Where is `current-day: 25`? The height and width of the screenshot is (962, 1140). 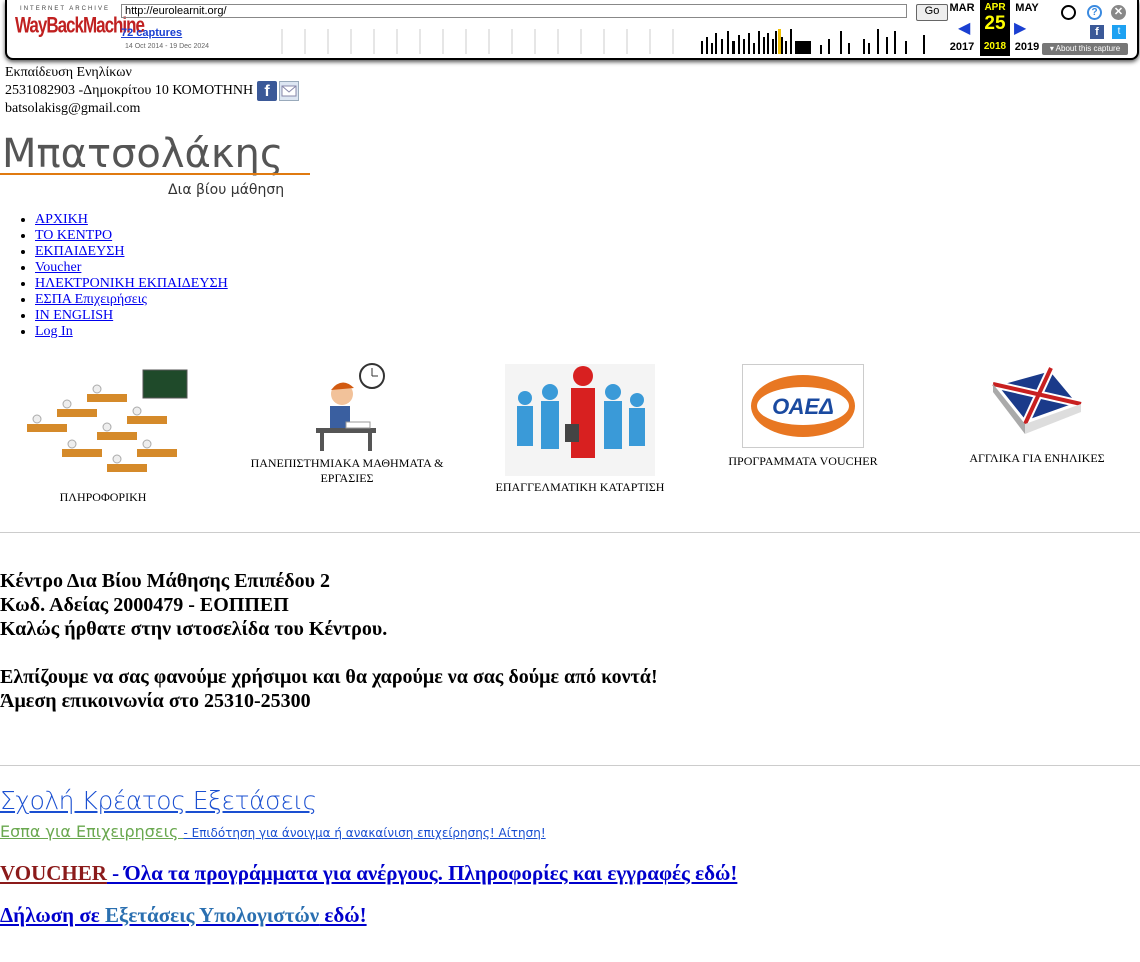 current-day: 25 is located at coordinates (995, 23).